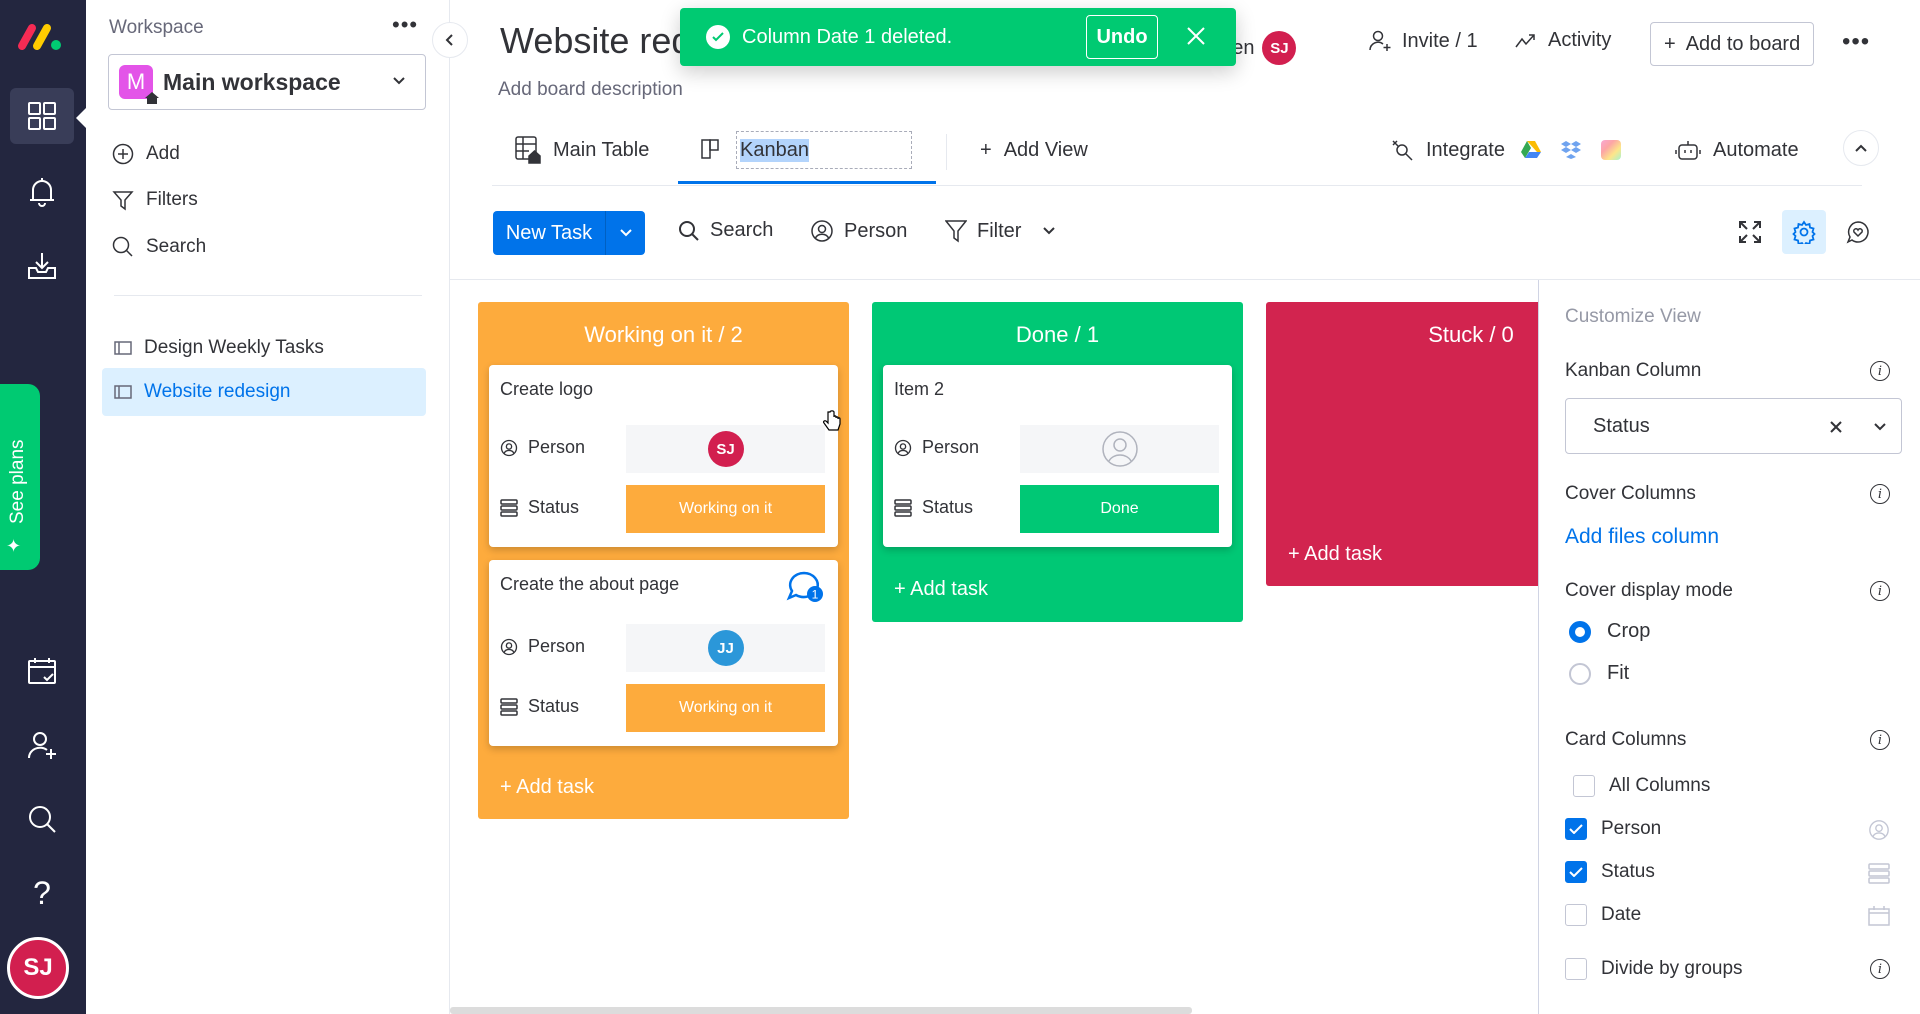  I want to click on tab-kanban: Kanban, so click(806, 150).